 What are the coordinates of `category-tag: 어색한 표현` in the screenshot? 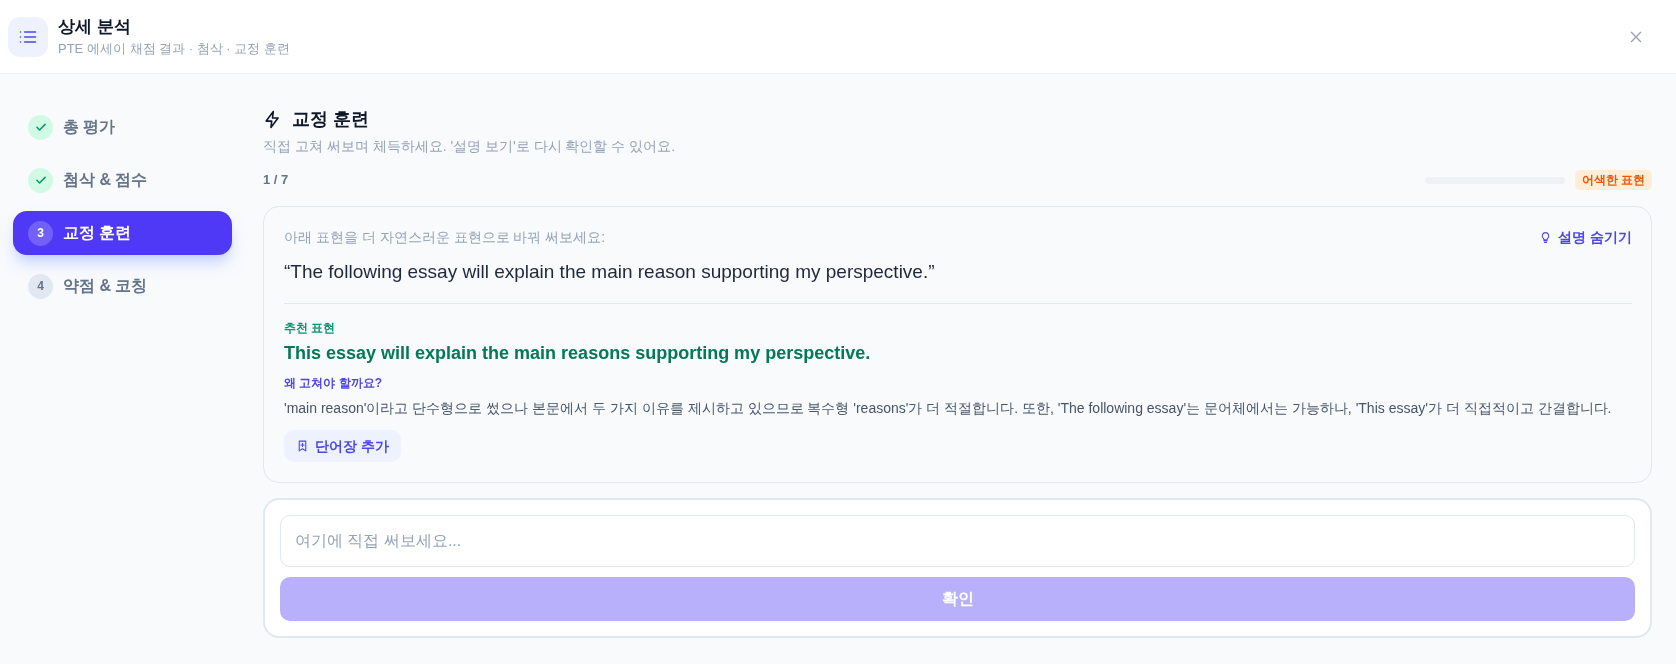 It's located at (1613, 180).